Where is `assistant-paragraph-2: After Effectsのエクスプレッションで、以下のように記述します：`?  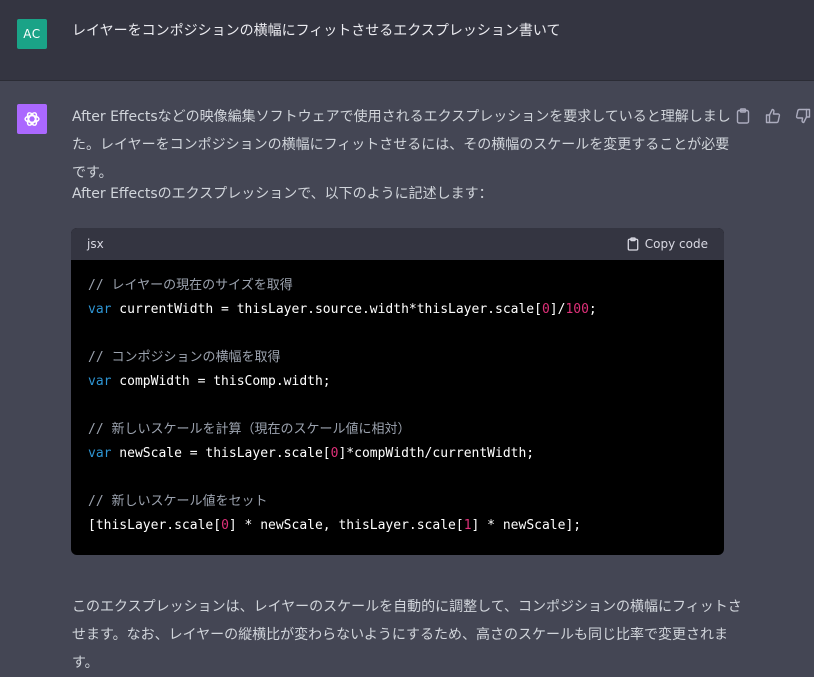
assistant-paragraph-2: After Effectsのエクスプレッションで、以下のように記述します： is located at coordinates (282, 194).